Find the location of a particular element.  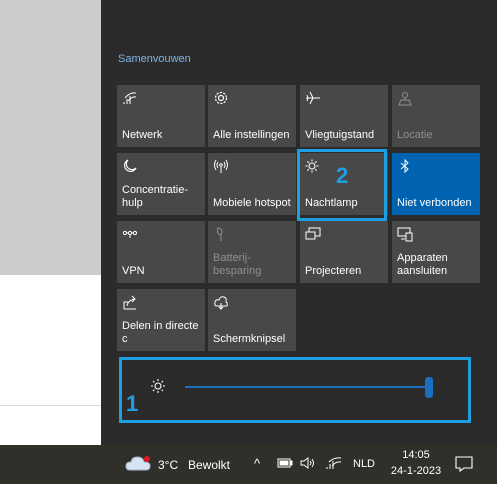

background-window-content is located at coordinates (50, 360).